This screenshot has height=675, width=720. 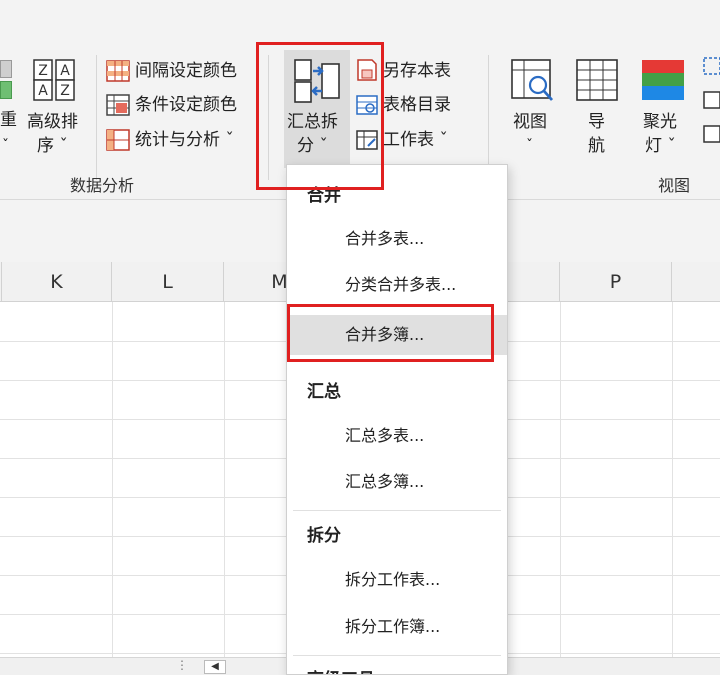 What do you see at coordinates (674, 185) in the screenshot?
I see `group-label-view: 视图` at bounding box center [674, 185].